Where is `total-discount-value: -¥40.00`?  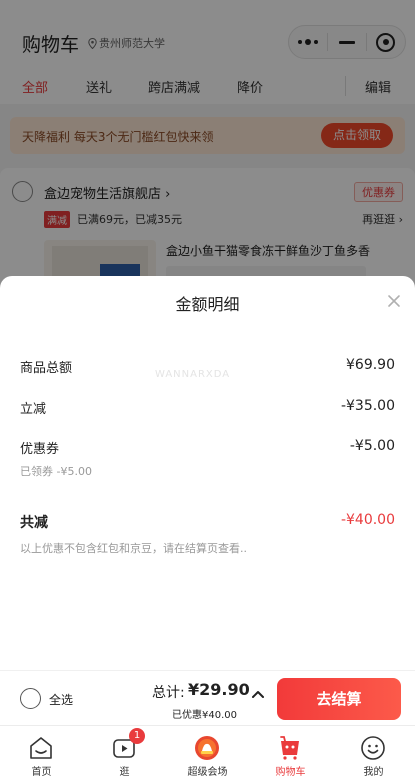
total-discount-value: -¥40.00 is located at coordinates (367, 520).